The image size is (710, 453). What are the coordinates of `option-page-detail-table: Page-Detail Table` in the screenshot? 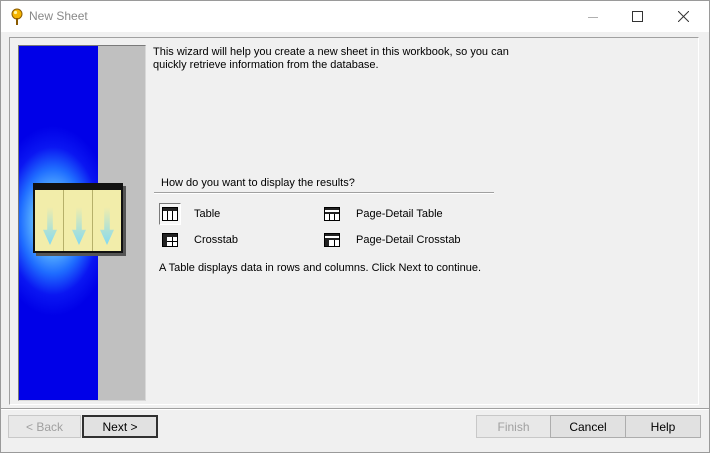 It's located at (382, 214).